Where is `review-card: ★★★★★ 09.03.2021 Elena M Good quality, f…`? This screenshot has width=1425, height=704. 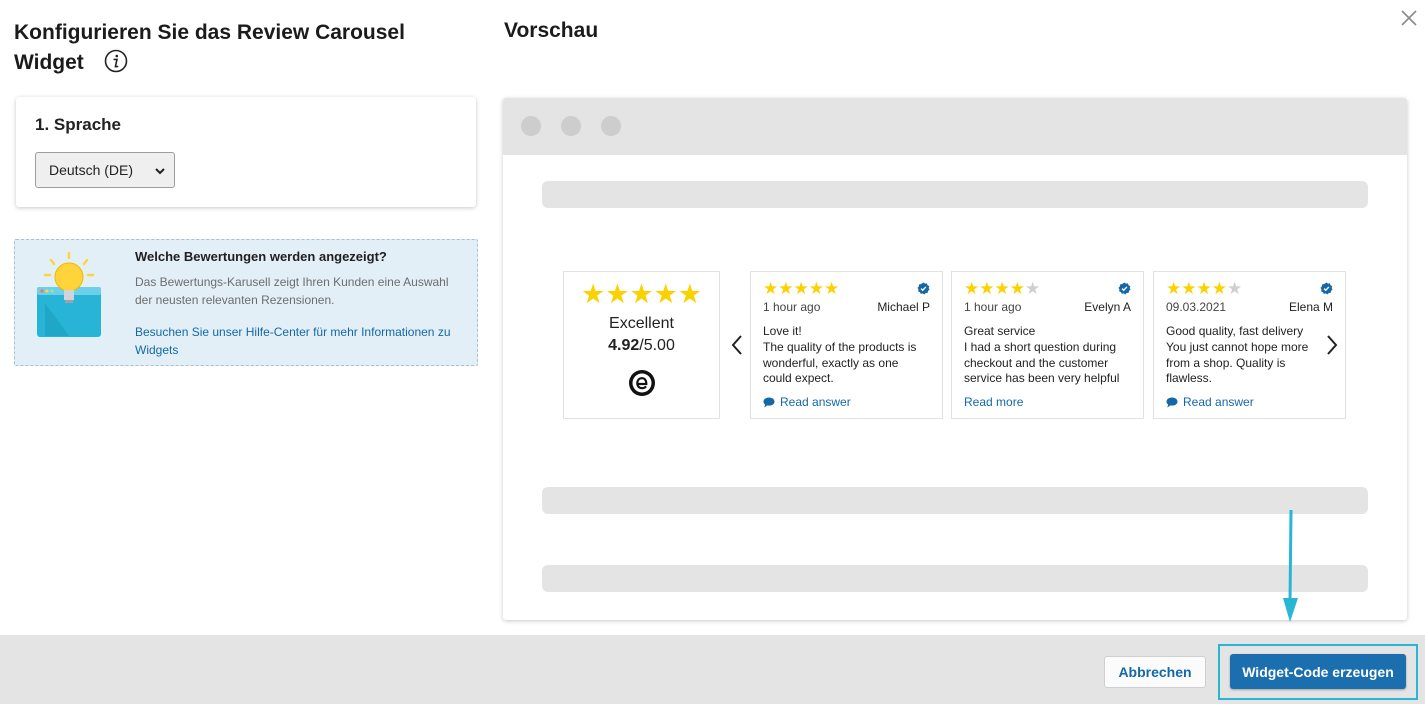
review-card: ★★★★★ 09.03.2021 Elena M Good quality, f… is located at coordinates (1249, 345).